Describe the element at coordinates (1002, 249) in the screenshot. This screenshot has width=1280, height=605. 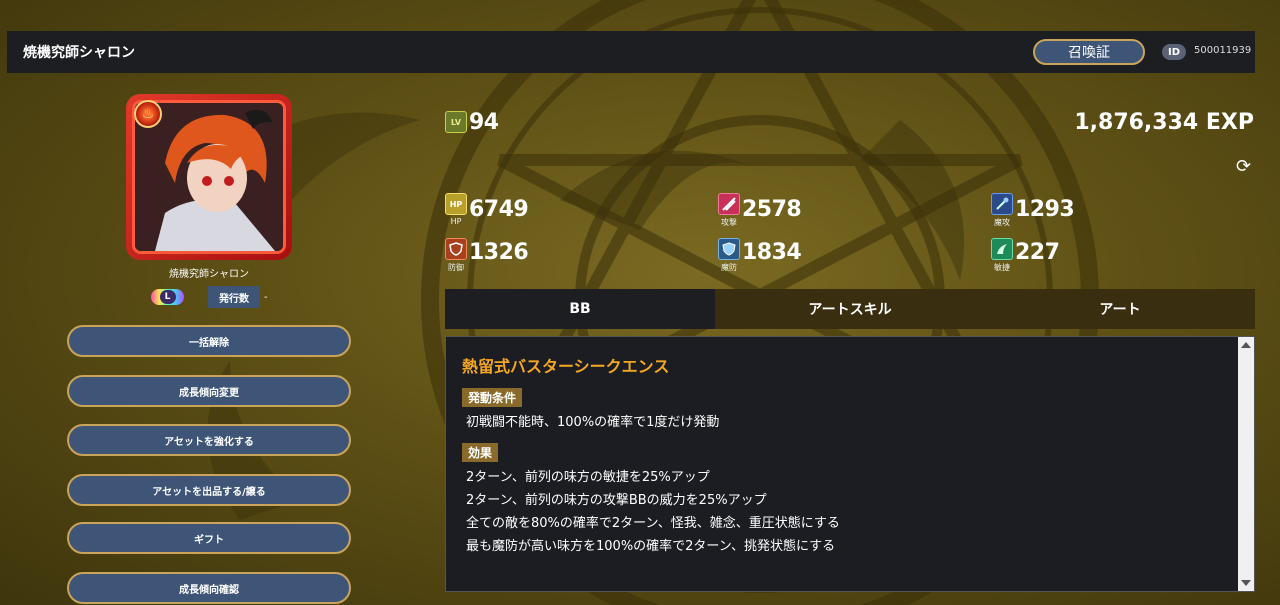
I see `agility-icon` at that location.